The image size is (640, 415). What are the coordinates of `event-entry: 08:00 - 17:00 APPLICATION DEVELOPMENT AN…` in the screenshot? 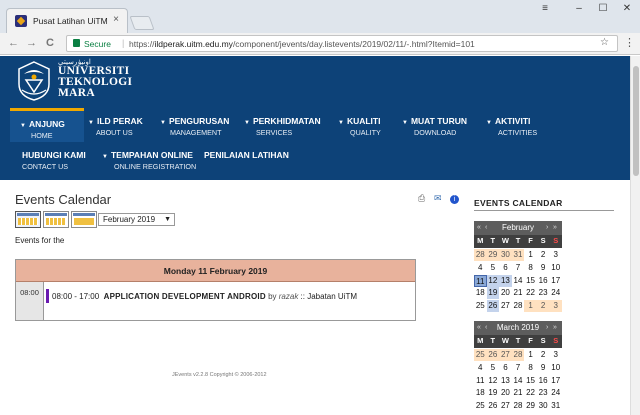 It's located at (204, 296).